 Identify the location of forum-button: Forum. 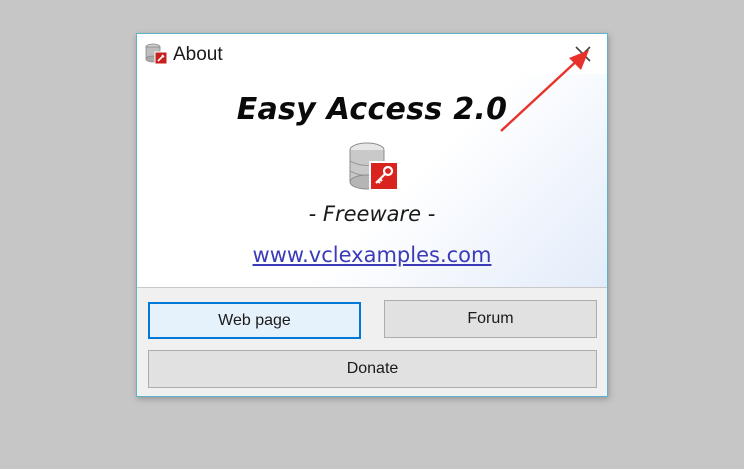
(490, 319).